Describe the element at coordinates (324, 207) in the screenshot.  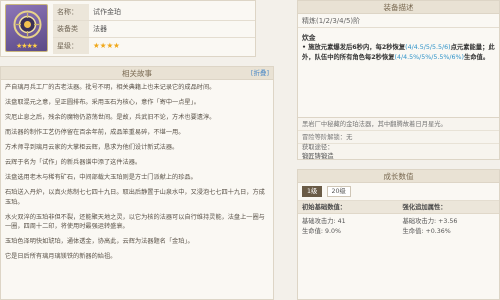
I see `base-stats-title: 初始基础数值：` at that location.